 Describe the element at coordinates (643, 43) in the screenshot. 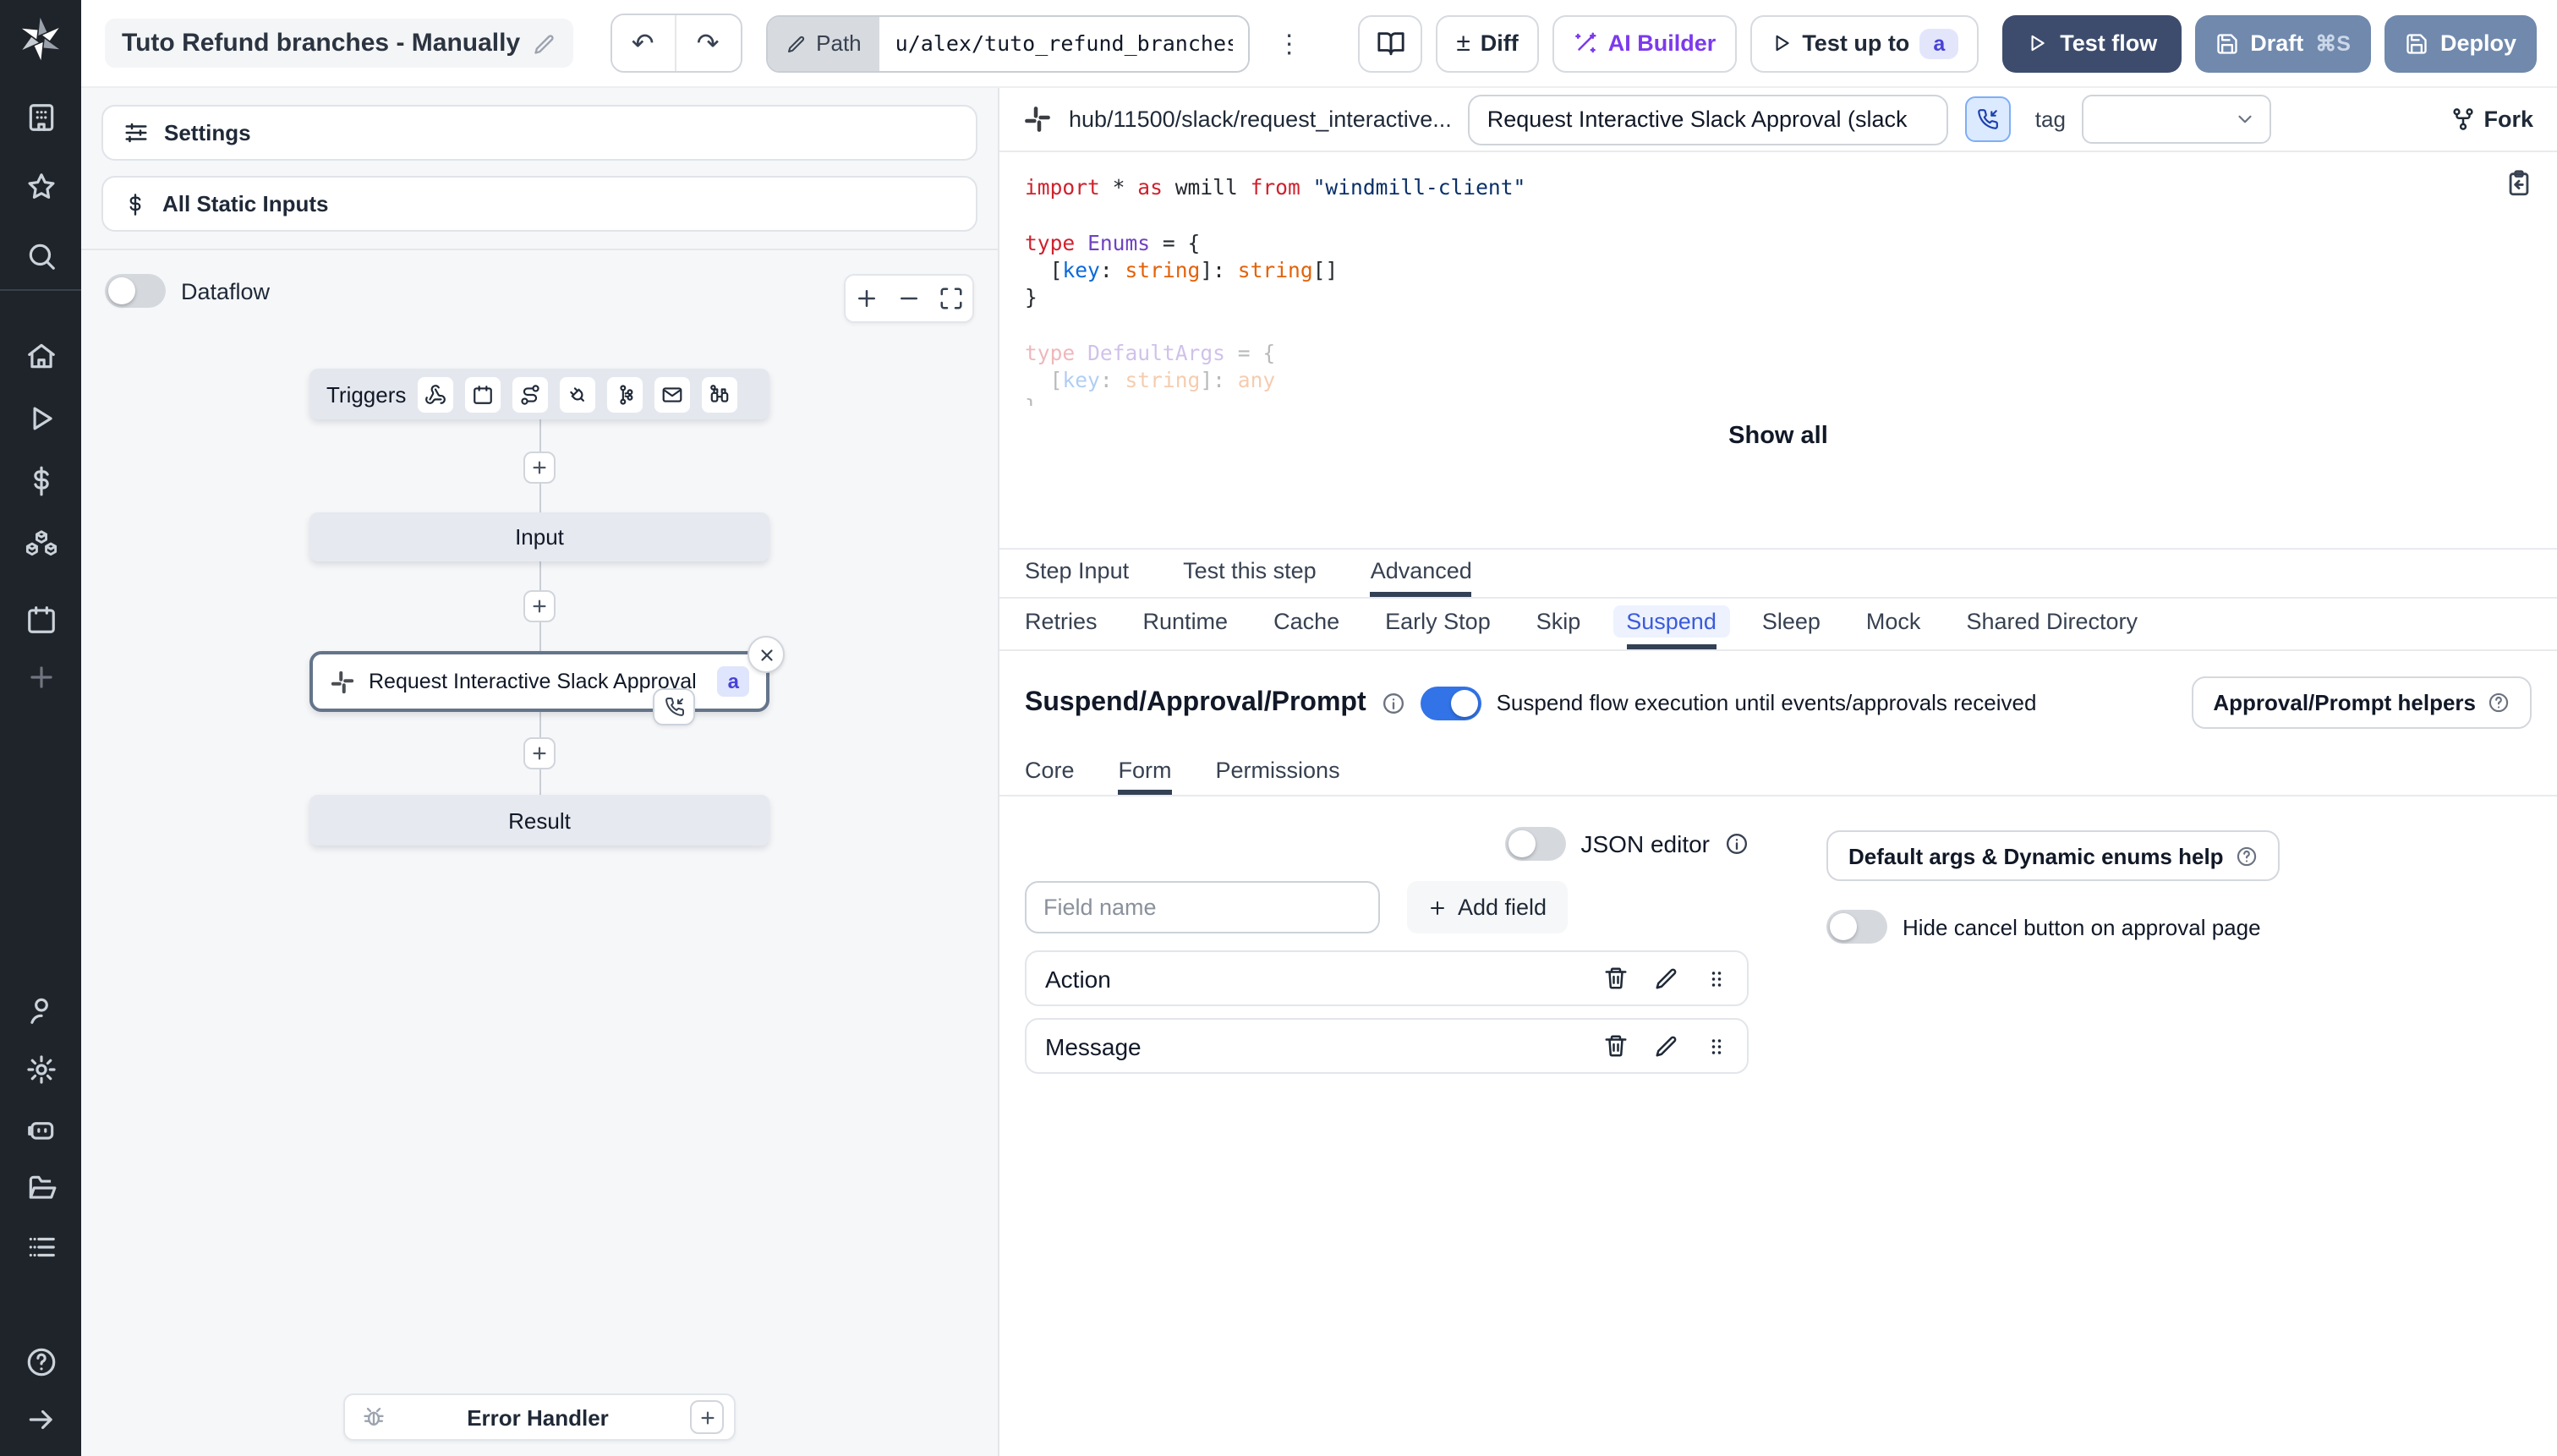

I see `undo-button: ↶` at that location.